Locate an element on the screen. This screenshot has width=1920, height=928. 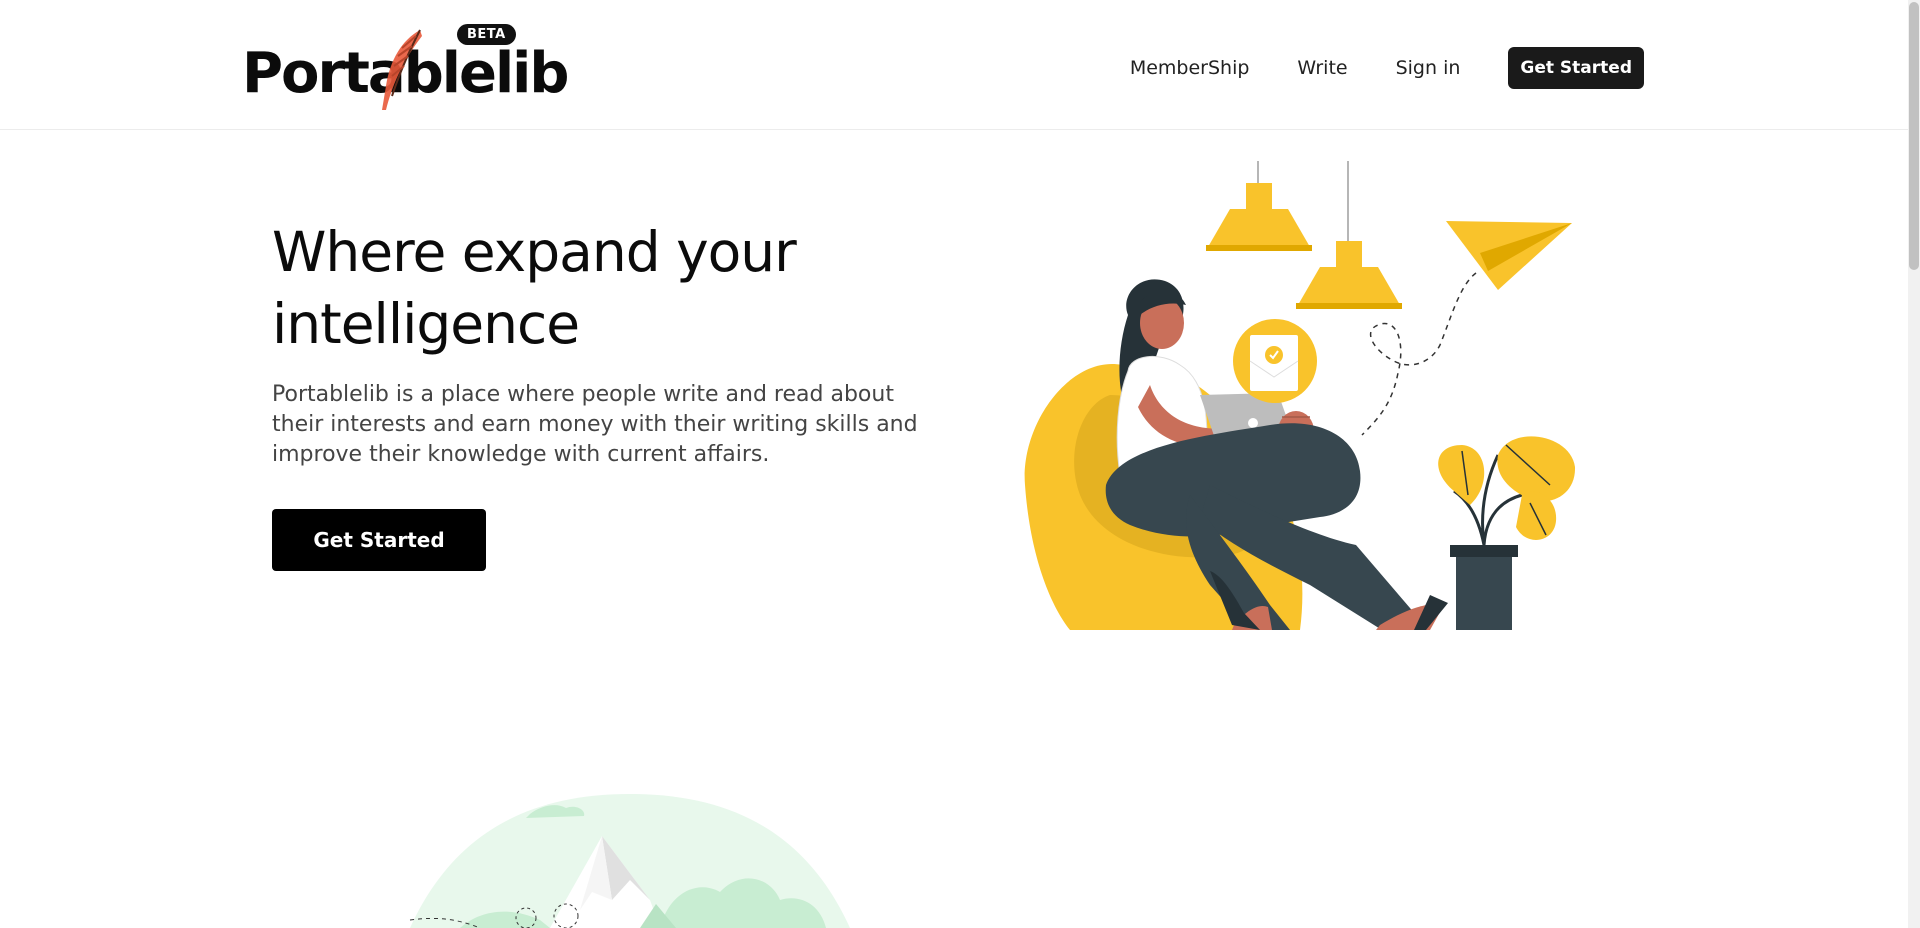
nav-membership-link: MemberShip is located at coordinates (1190, 68).